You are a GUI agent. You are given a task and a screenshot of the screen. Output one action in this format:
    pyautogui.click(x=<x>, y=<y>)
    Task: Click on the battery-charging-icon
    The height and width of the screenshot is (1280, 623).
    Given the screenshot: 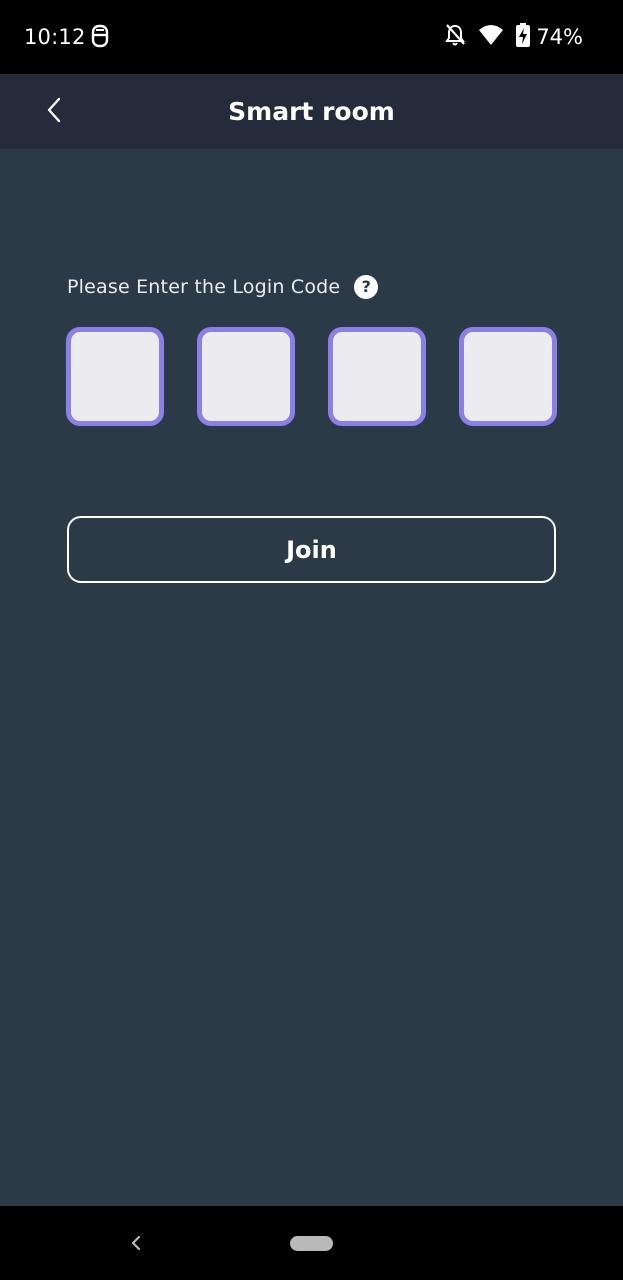 What is the action you would take?
    pyautogui.click(x=523, y=37)
    